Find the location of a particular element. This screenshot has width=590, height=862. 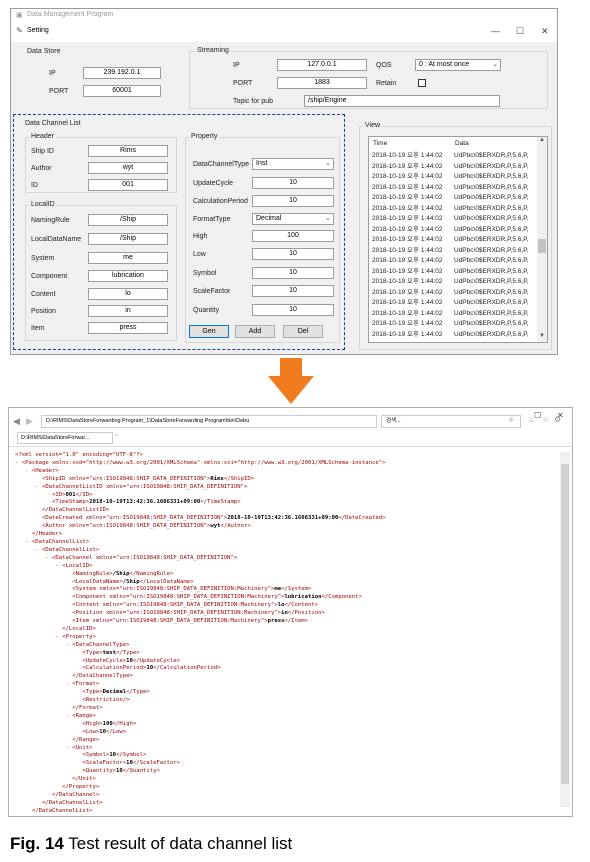

local-data-name-input: /Ship is located at coordinates (128, 239).